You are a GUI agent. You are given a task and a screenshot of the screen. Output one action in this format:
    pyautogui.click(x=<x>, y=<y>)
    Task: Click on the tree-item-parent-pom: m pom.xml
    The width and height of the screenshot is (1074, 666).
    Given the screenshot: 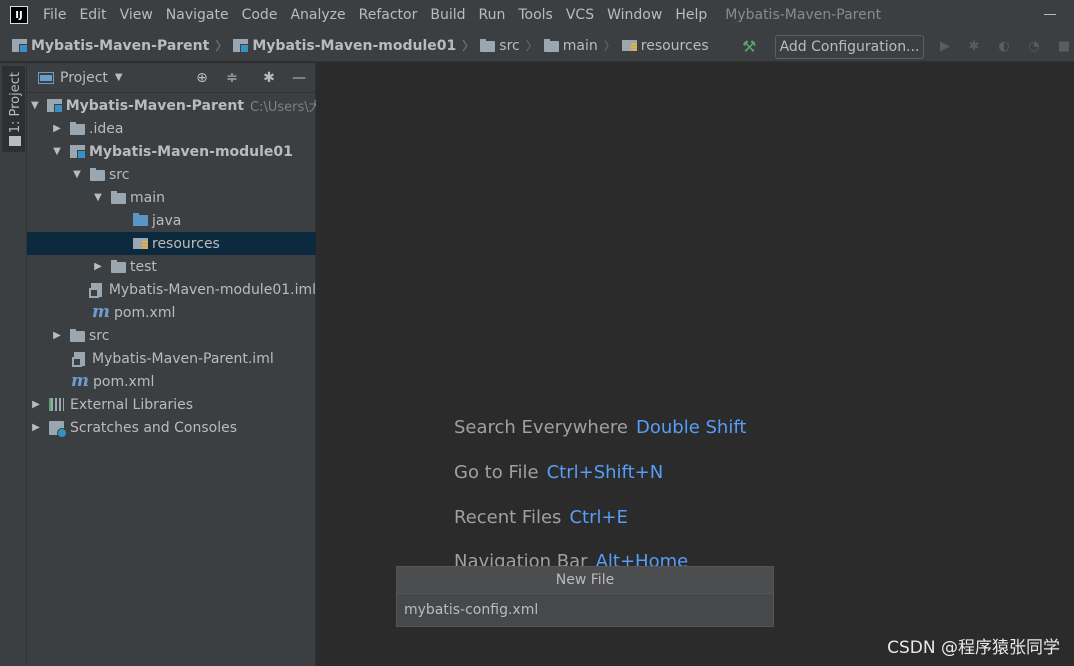 What is the action you would take?
    pyautogui.click(x=171, y=381)
    